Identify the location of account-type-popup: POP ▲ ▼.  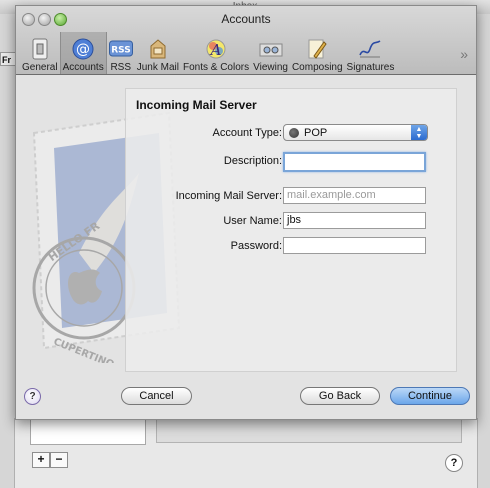
(355, 132).